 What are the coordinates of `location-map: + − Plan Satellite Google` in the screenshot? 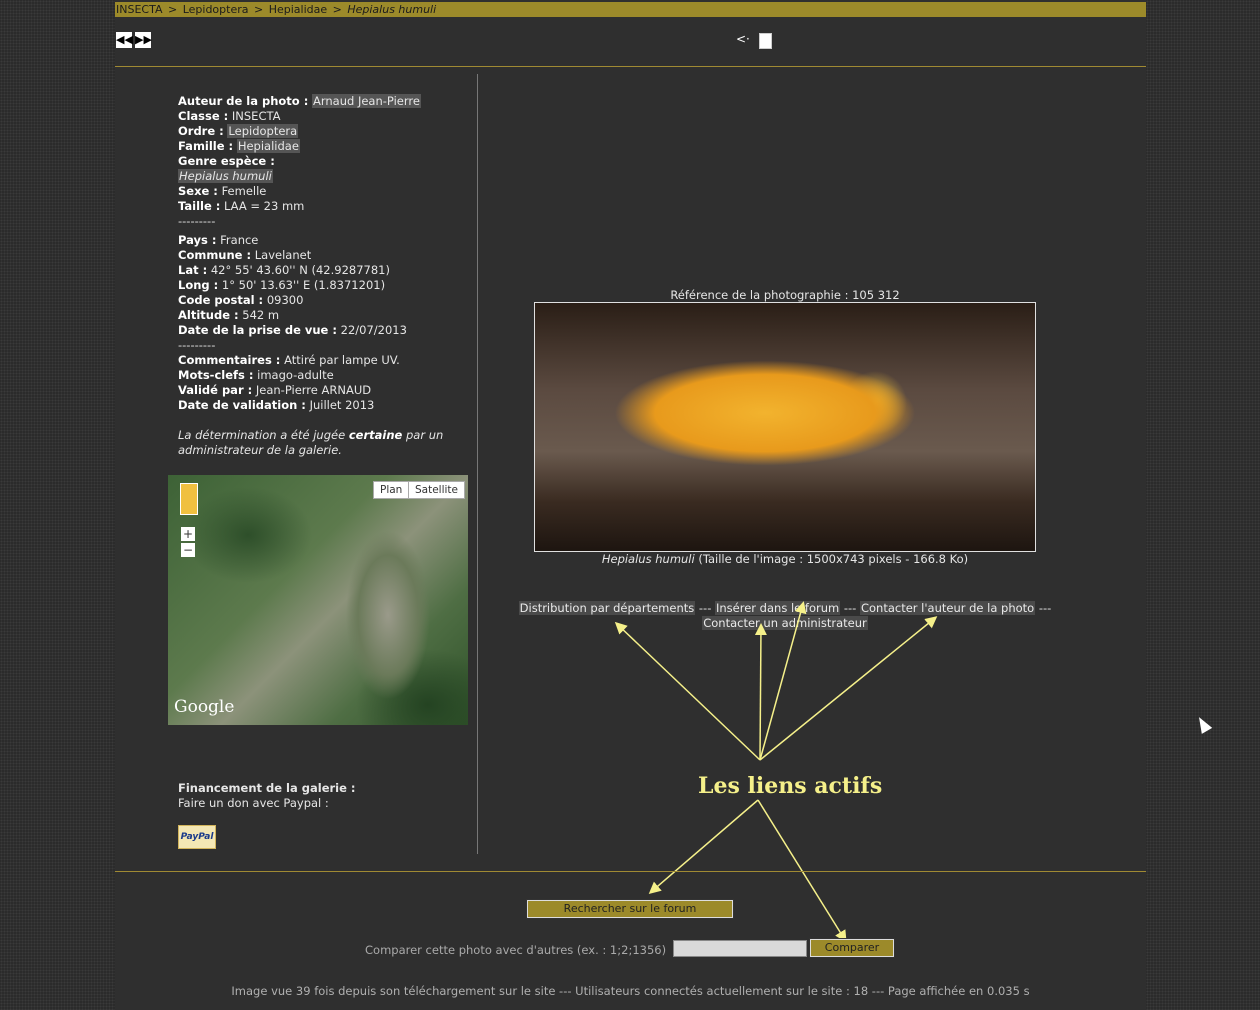 It's located at (318, 600).